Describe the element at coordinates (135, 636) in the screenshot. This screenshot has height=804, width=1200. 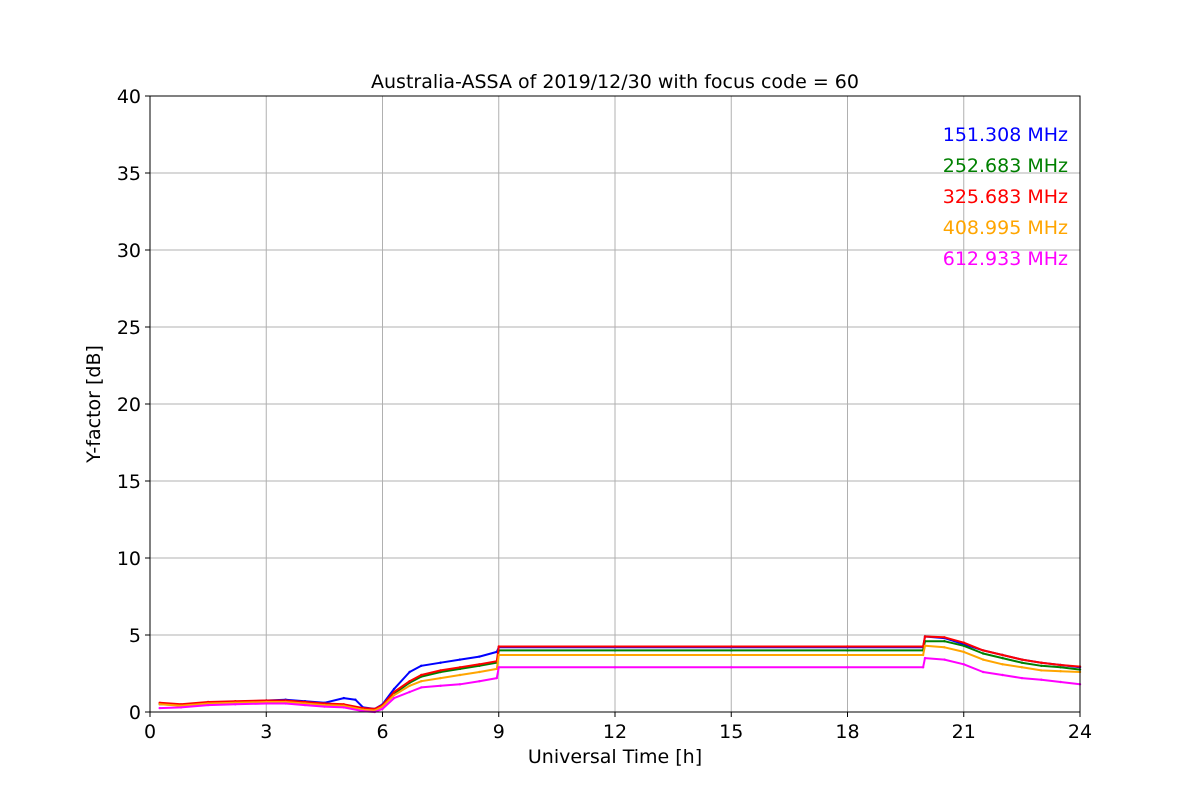
I see `y-tick-label: 5` at that location.